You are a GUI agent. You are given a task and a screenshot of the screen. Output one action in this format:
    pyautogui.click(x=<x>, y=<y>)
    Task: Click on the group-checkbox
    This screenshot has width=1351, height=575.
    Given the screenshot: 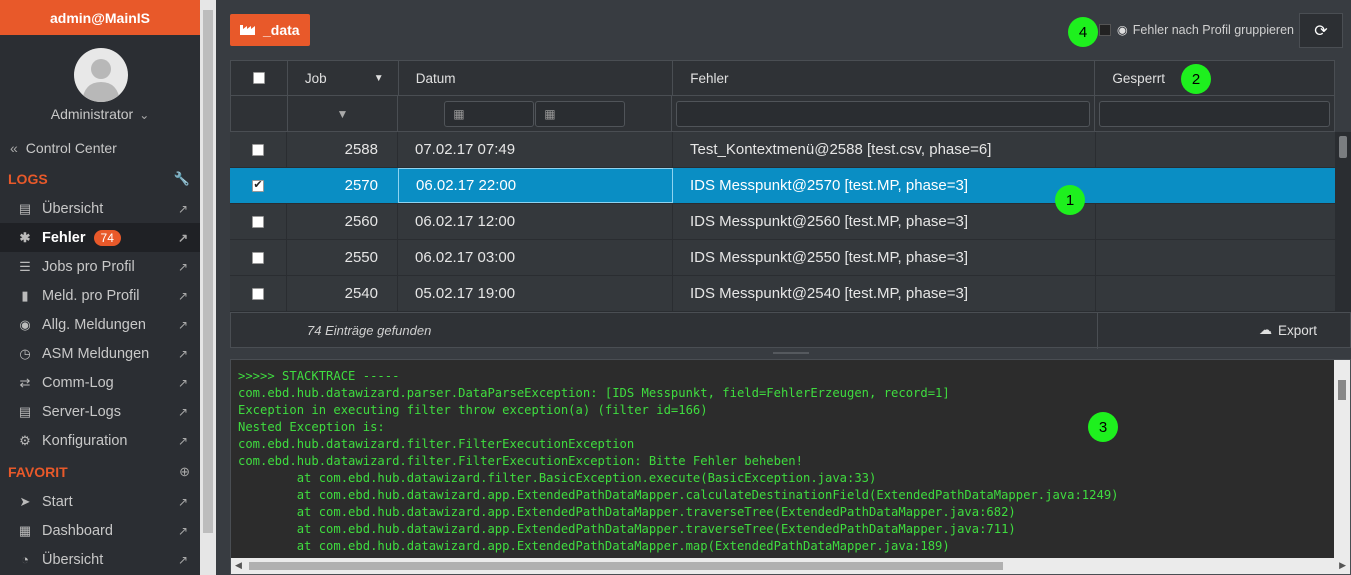 What is the action you would take?
    pyautogui.click(x=1104, y=29)
    